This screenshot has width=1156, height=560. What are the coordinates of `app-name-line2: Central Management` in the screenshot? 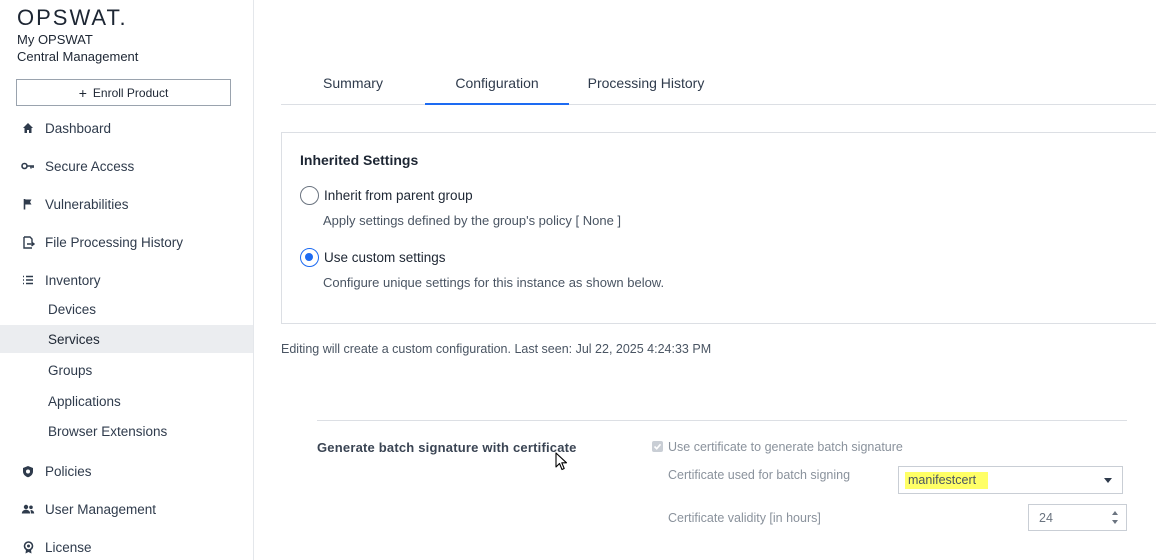 It's located at (78, 56).